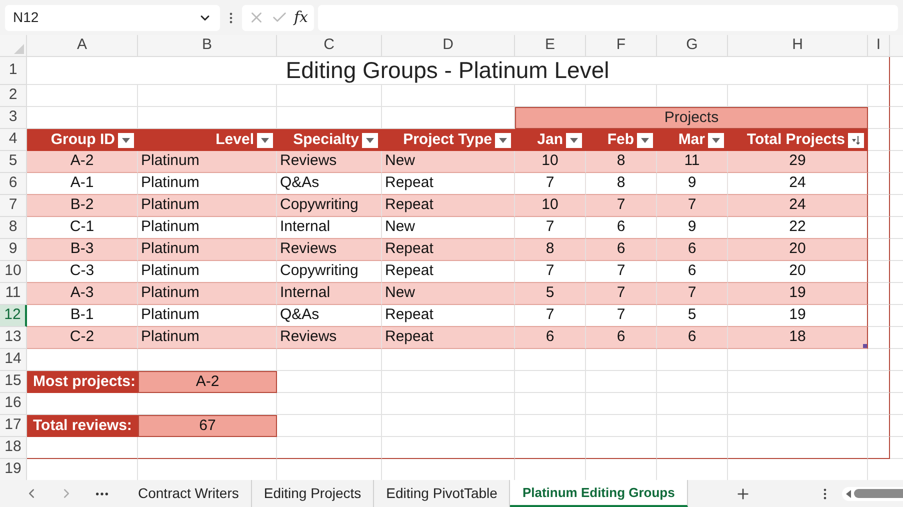 This screenshot has width=903, height=507. What do you see at coordinates (207, 46) in the screenshot?
I see `column-header: B` at bounding box center [207, 46].